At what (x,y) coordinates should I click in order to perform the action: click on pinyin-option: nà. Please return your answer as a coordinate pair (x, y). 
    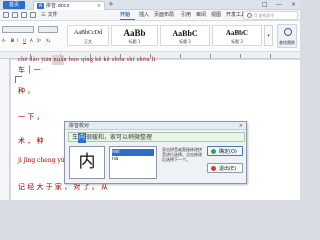
    Looking at the image, I should click on (133, 159).